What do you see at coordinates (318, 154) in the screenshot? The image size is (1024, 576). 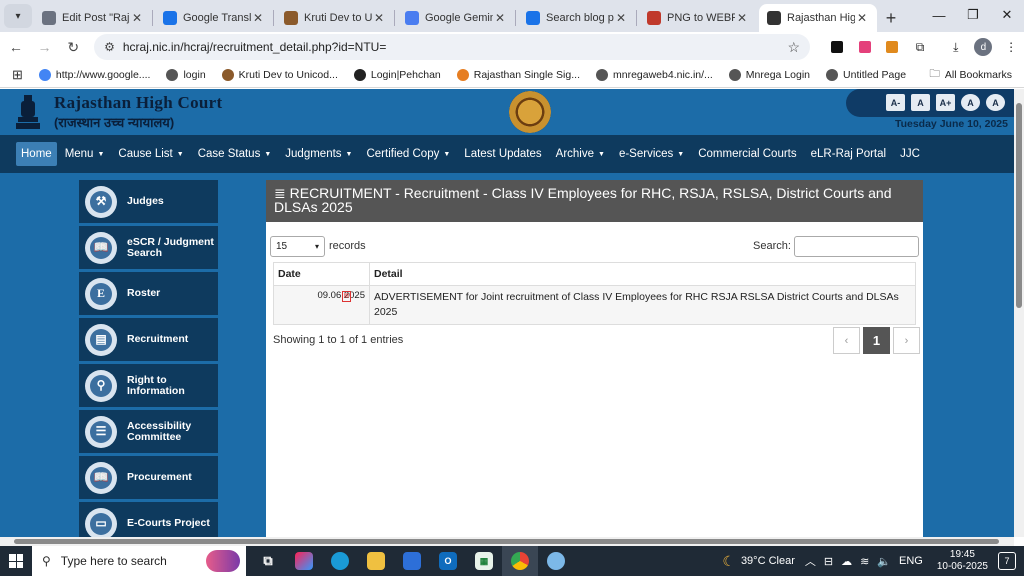 I see `nav-item-judgments: Judgments ▼` at bounding box center [318, 154].